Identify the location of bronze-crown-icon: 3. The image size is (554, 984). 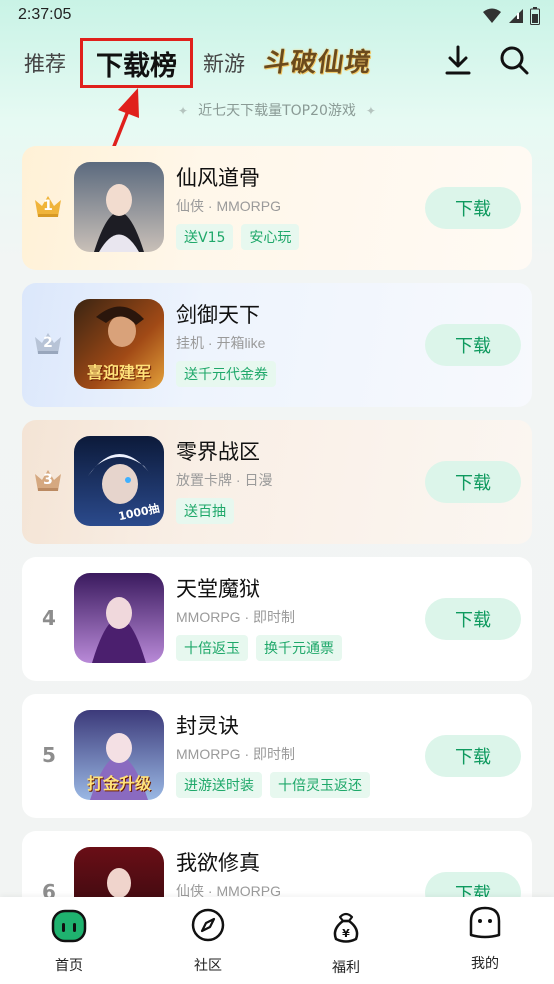
(48, 480).